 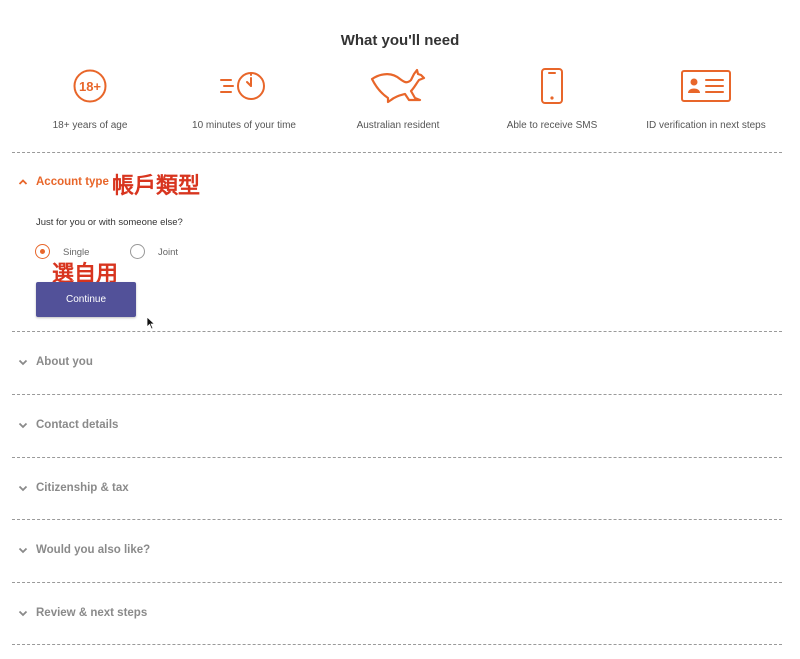 I want to click on section-header-account-type: Account type, so click(x=63, y=182).